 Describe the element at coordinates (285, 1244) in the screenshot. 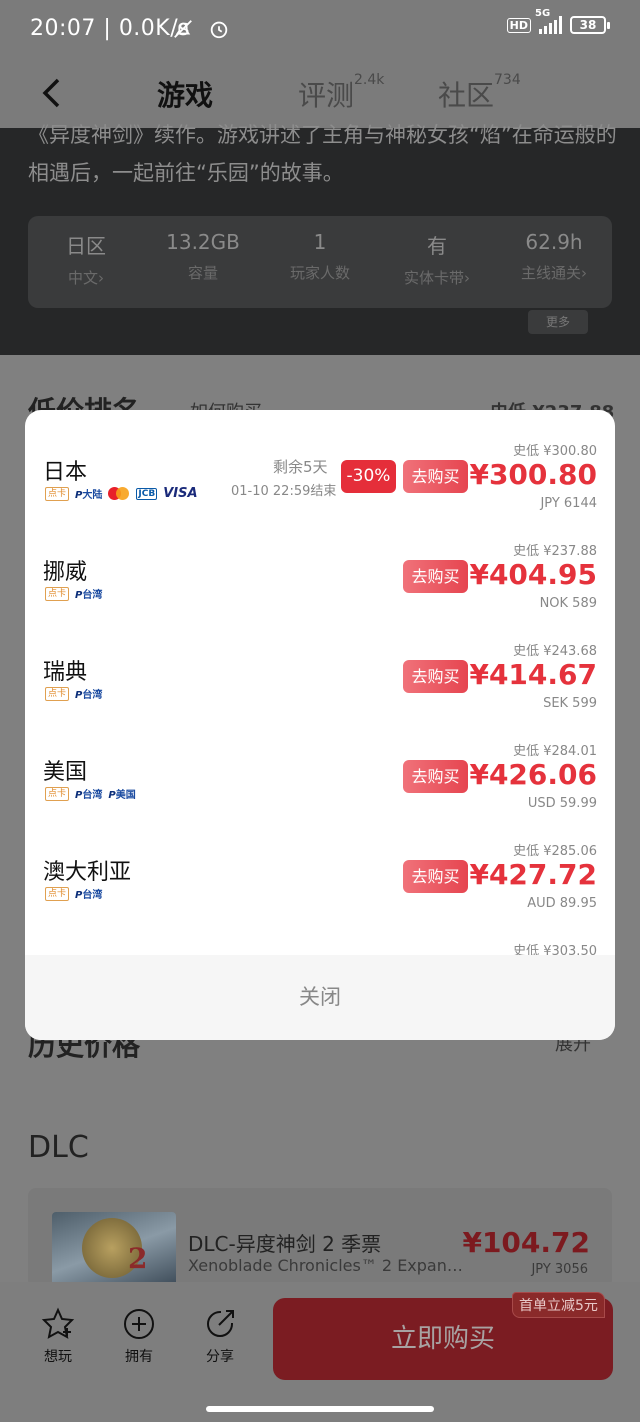

I see `dlc-name: DLC-异度神剑 2 季票` at that location.